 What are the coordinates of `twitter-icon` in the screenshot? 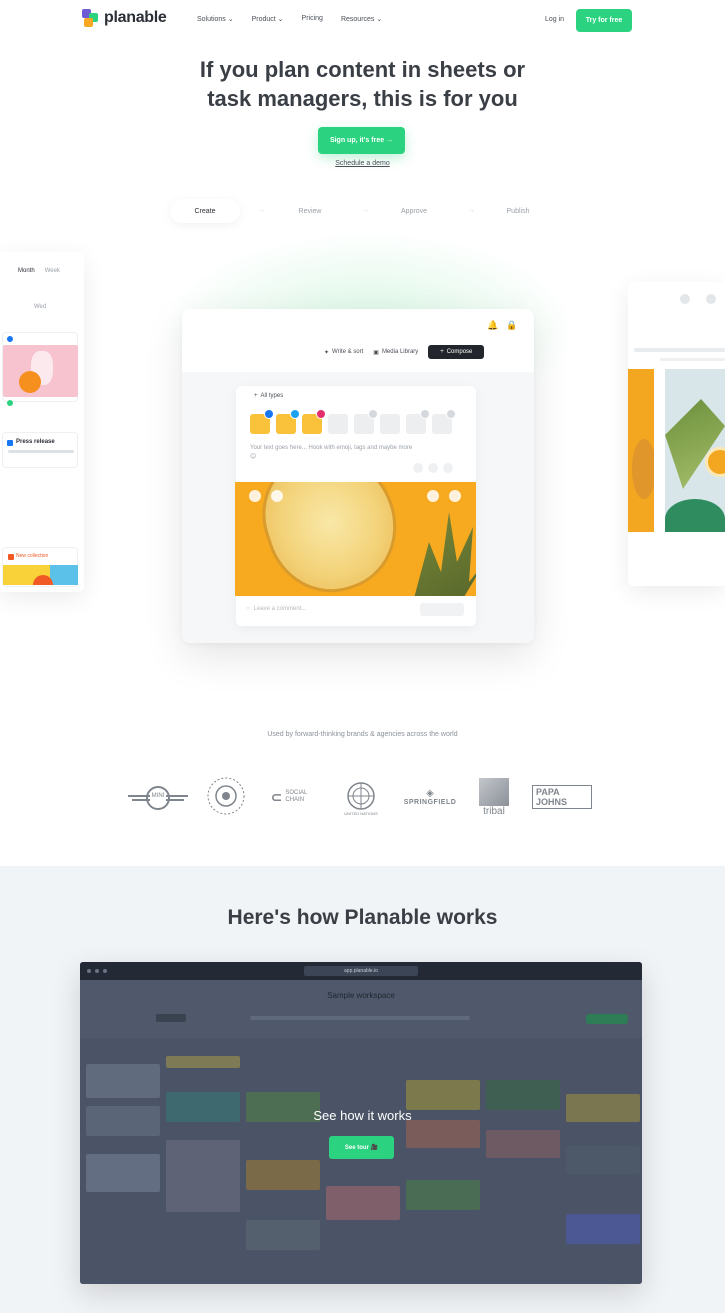 It's located at (295, 414).